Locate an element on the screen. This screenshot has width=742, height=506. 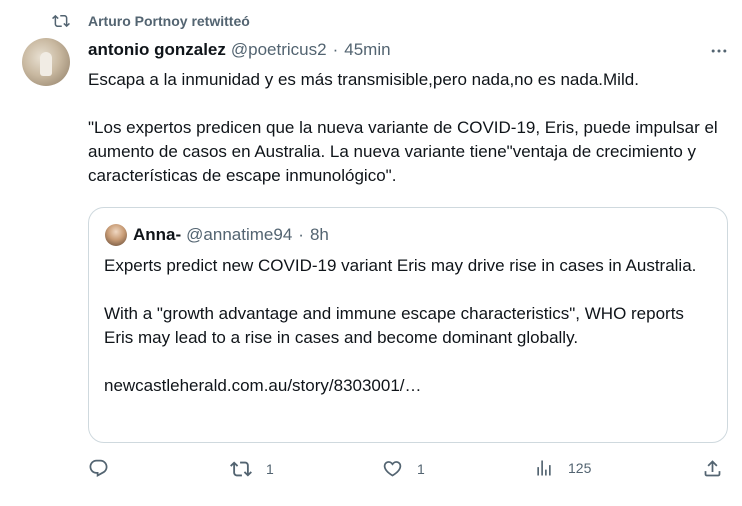
action-bar: 1 1 125 is located at coordinates (409, 470).